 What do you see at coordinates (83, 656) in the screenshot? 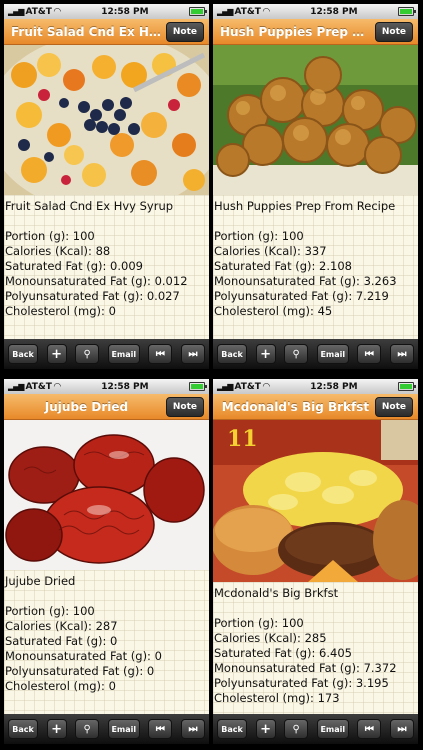
I see `nutrition-line: Monounsaturated Fat (g): 0` at bounding box center [83, 656].